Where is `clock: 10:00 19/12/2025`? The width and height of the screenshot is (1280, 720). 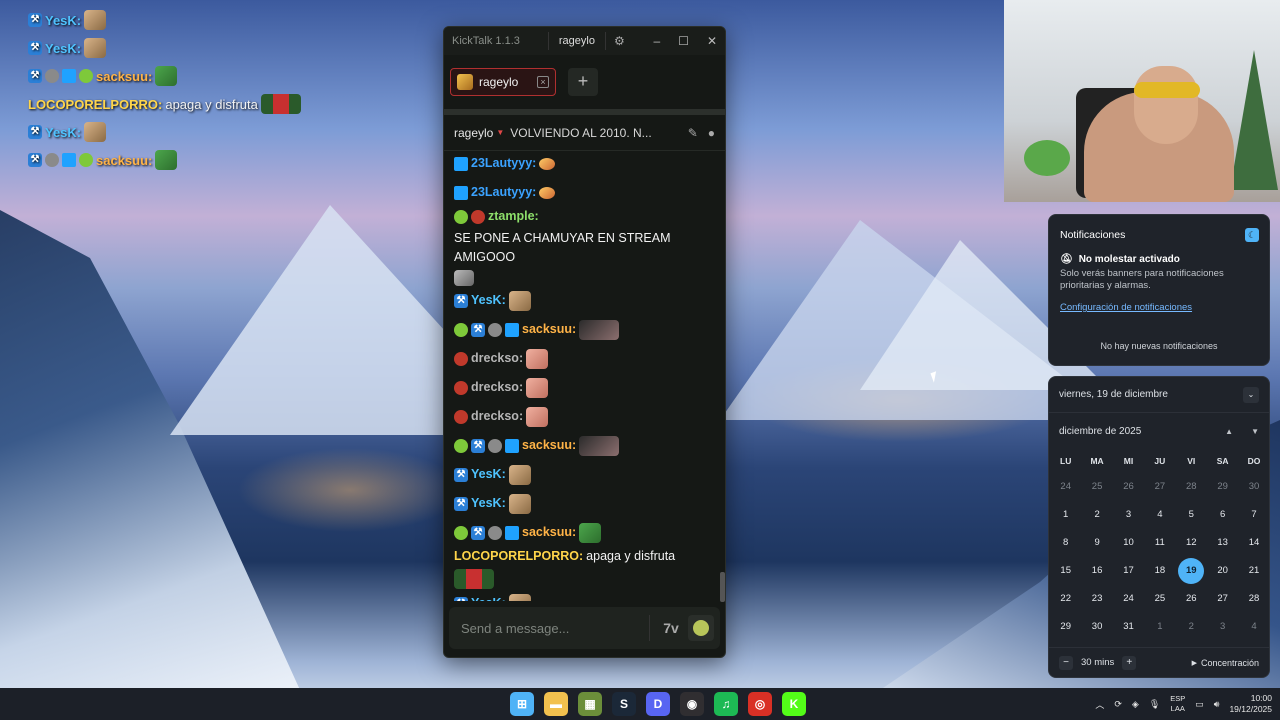
clock: 10:00 19/12/2025 is located at coordinates (1250, 704).